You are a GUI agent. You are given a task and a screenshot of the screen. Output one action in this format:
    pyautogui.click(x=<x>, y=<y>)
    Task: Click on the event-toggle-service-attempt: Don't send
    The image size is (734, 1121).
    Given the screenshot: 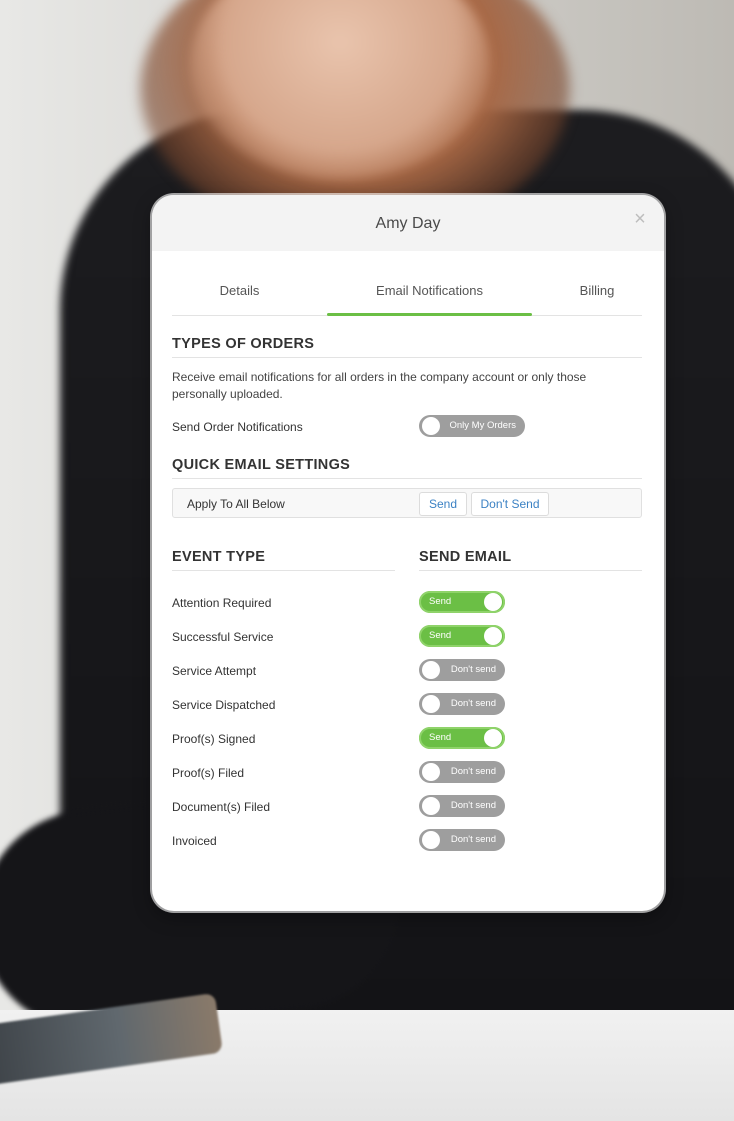 What is the action you would take?
    pyautogui.click(x=462, y=670)
    